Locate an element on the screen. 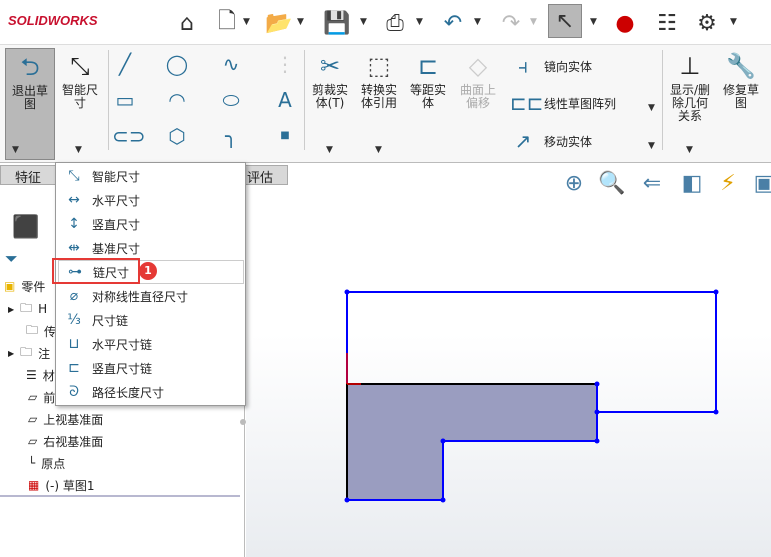 The height and width of the screenshot is (557, 771). material-icon: ☰ is located at coordinates (31, 375).